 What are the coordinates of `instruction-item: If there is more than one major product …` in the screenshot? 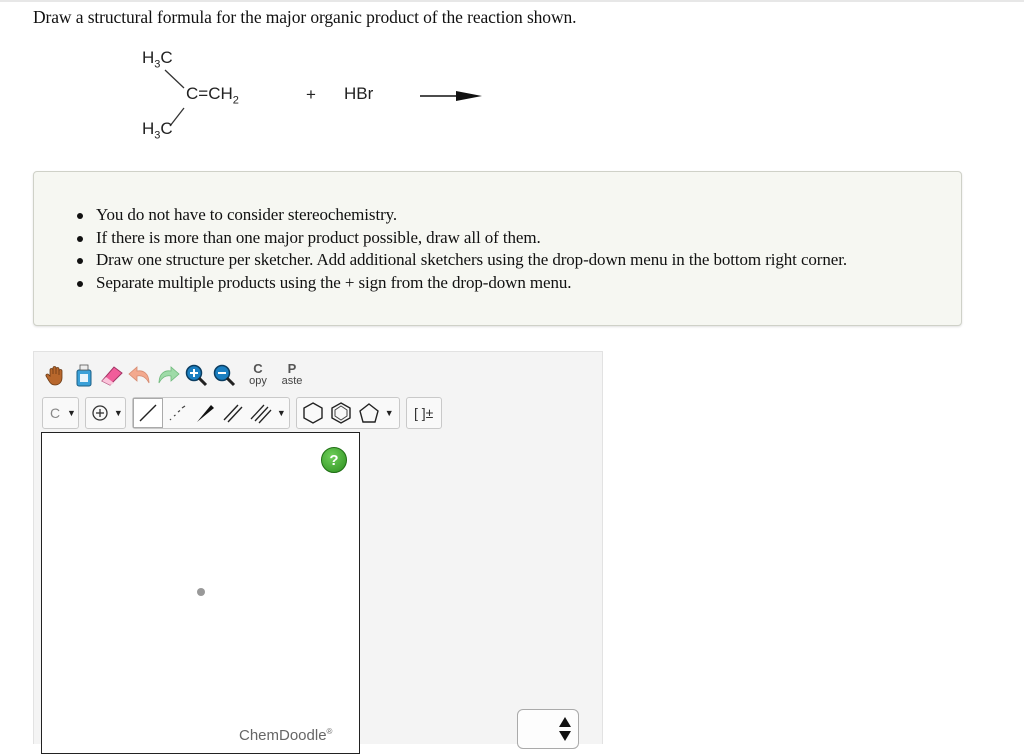 It's located at (462, 238).